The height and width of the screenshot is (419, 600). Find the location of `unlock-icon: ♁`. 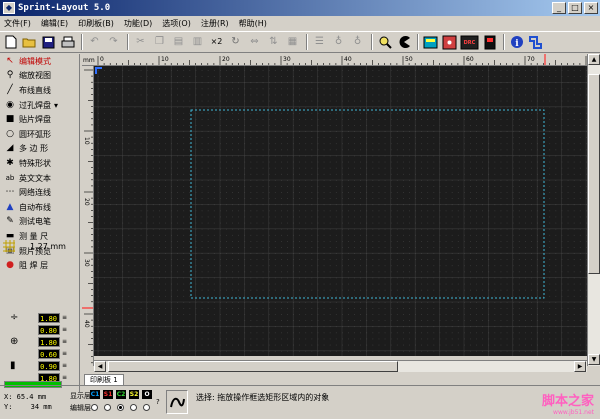

unlock-icon: ♁ is located at coordinates (357, 42).